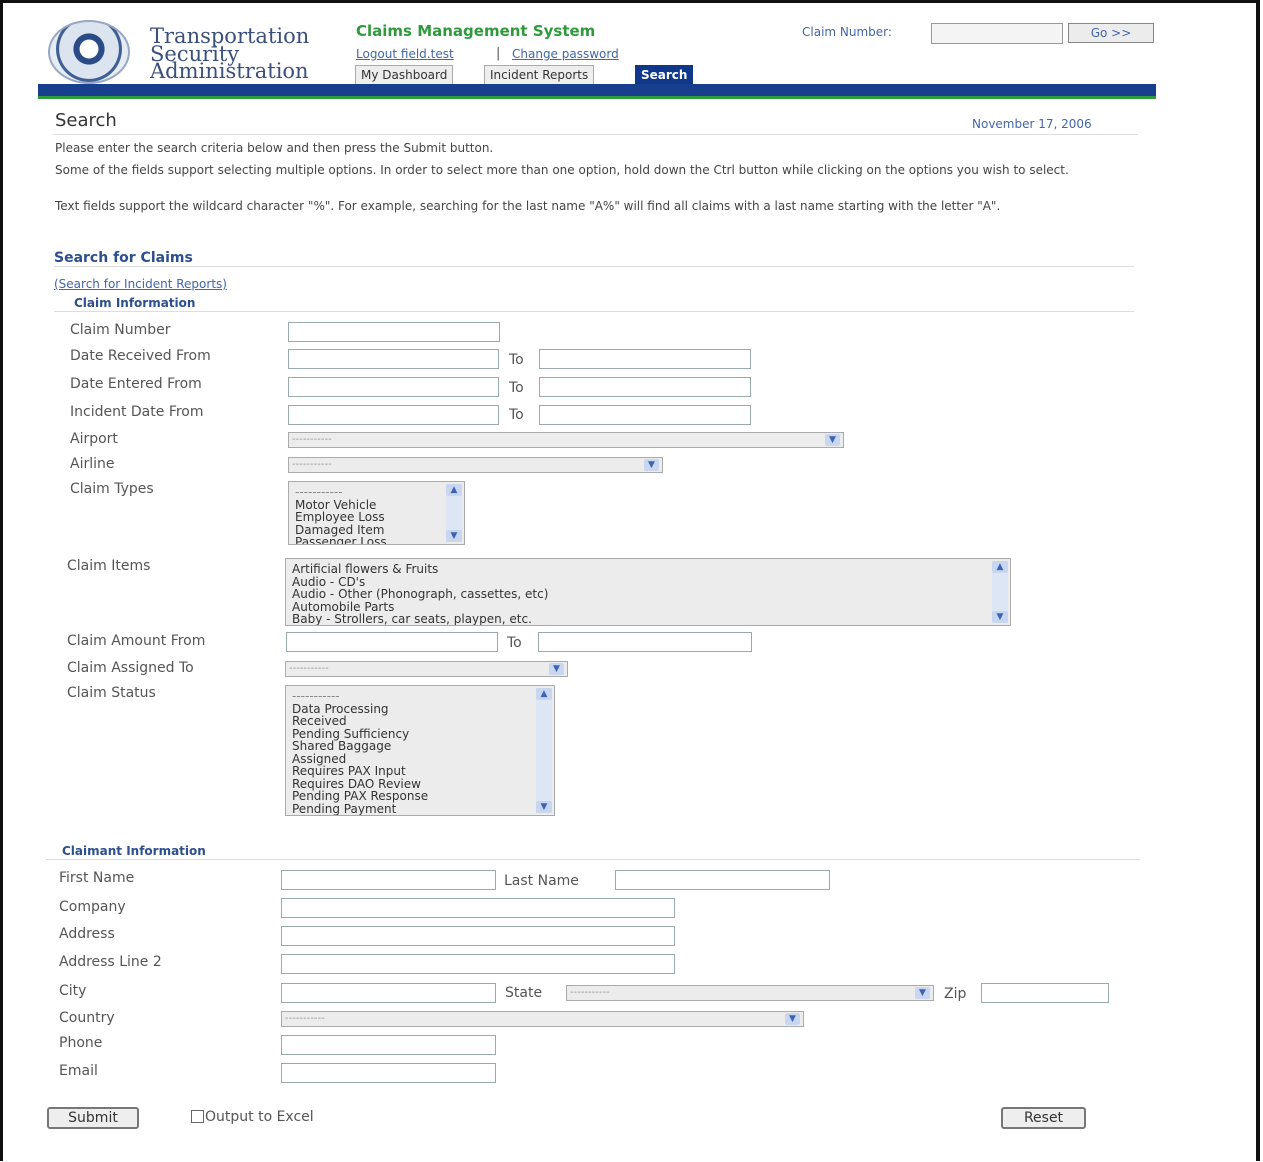 The height and width of the screenshot is (1162, 1263). Describe the element at coordinates (539, 74) in the screenshot. I see `tab-incident-reports: Incident Reports` at that location.